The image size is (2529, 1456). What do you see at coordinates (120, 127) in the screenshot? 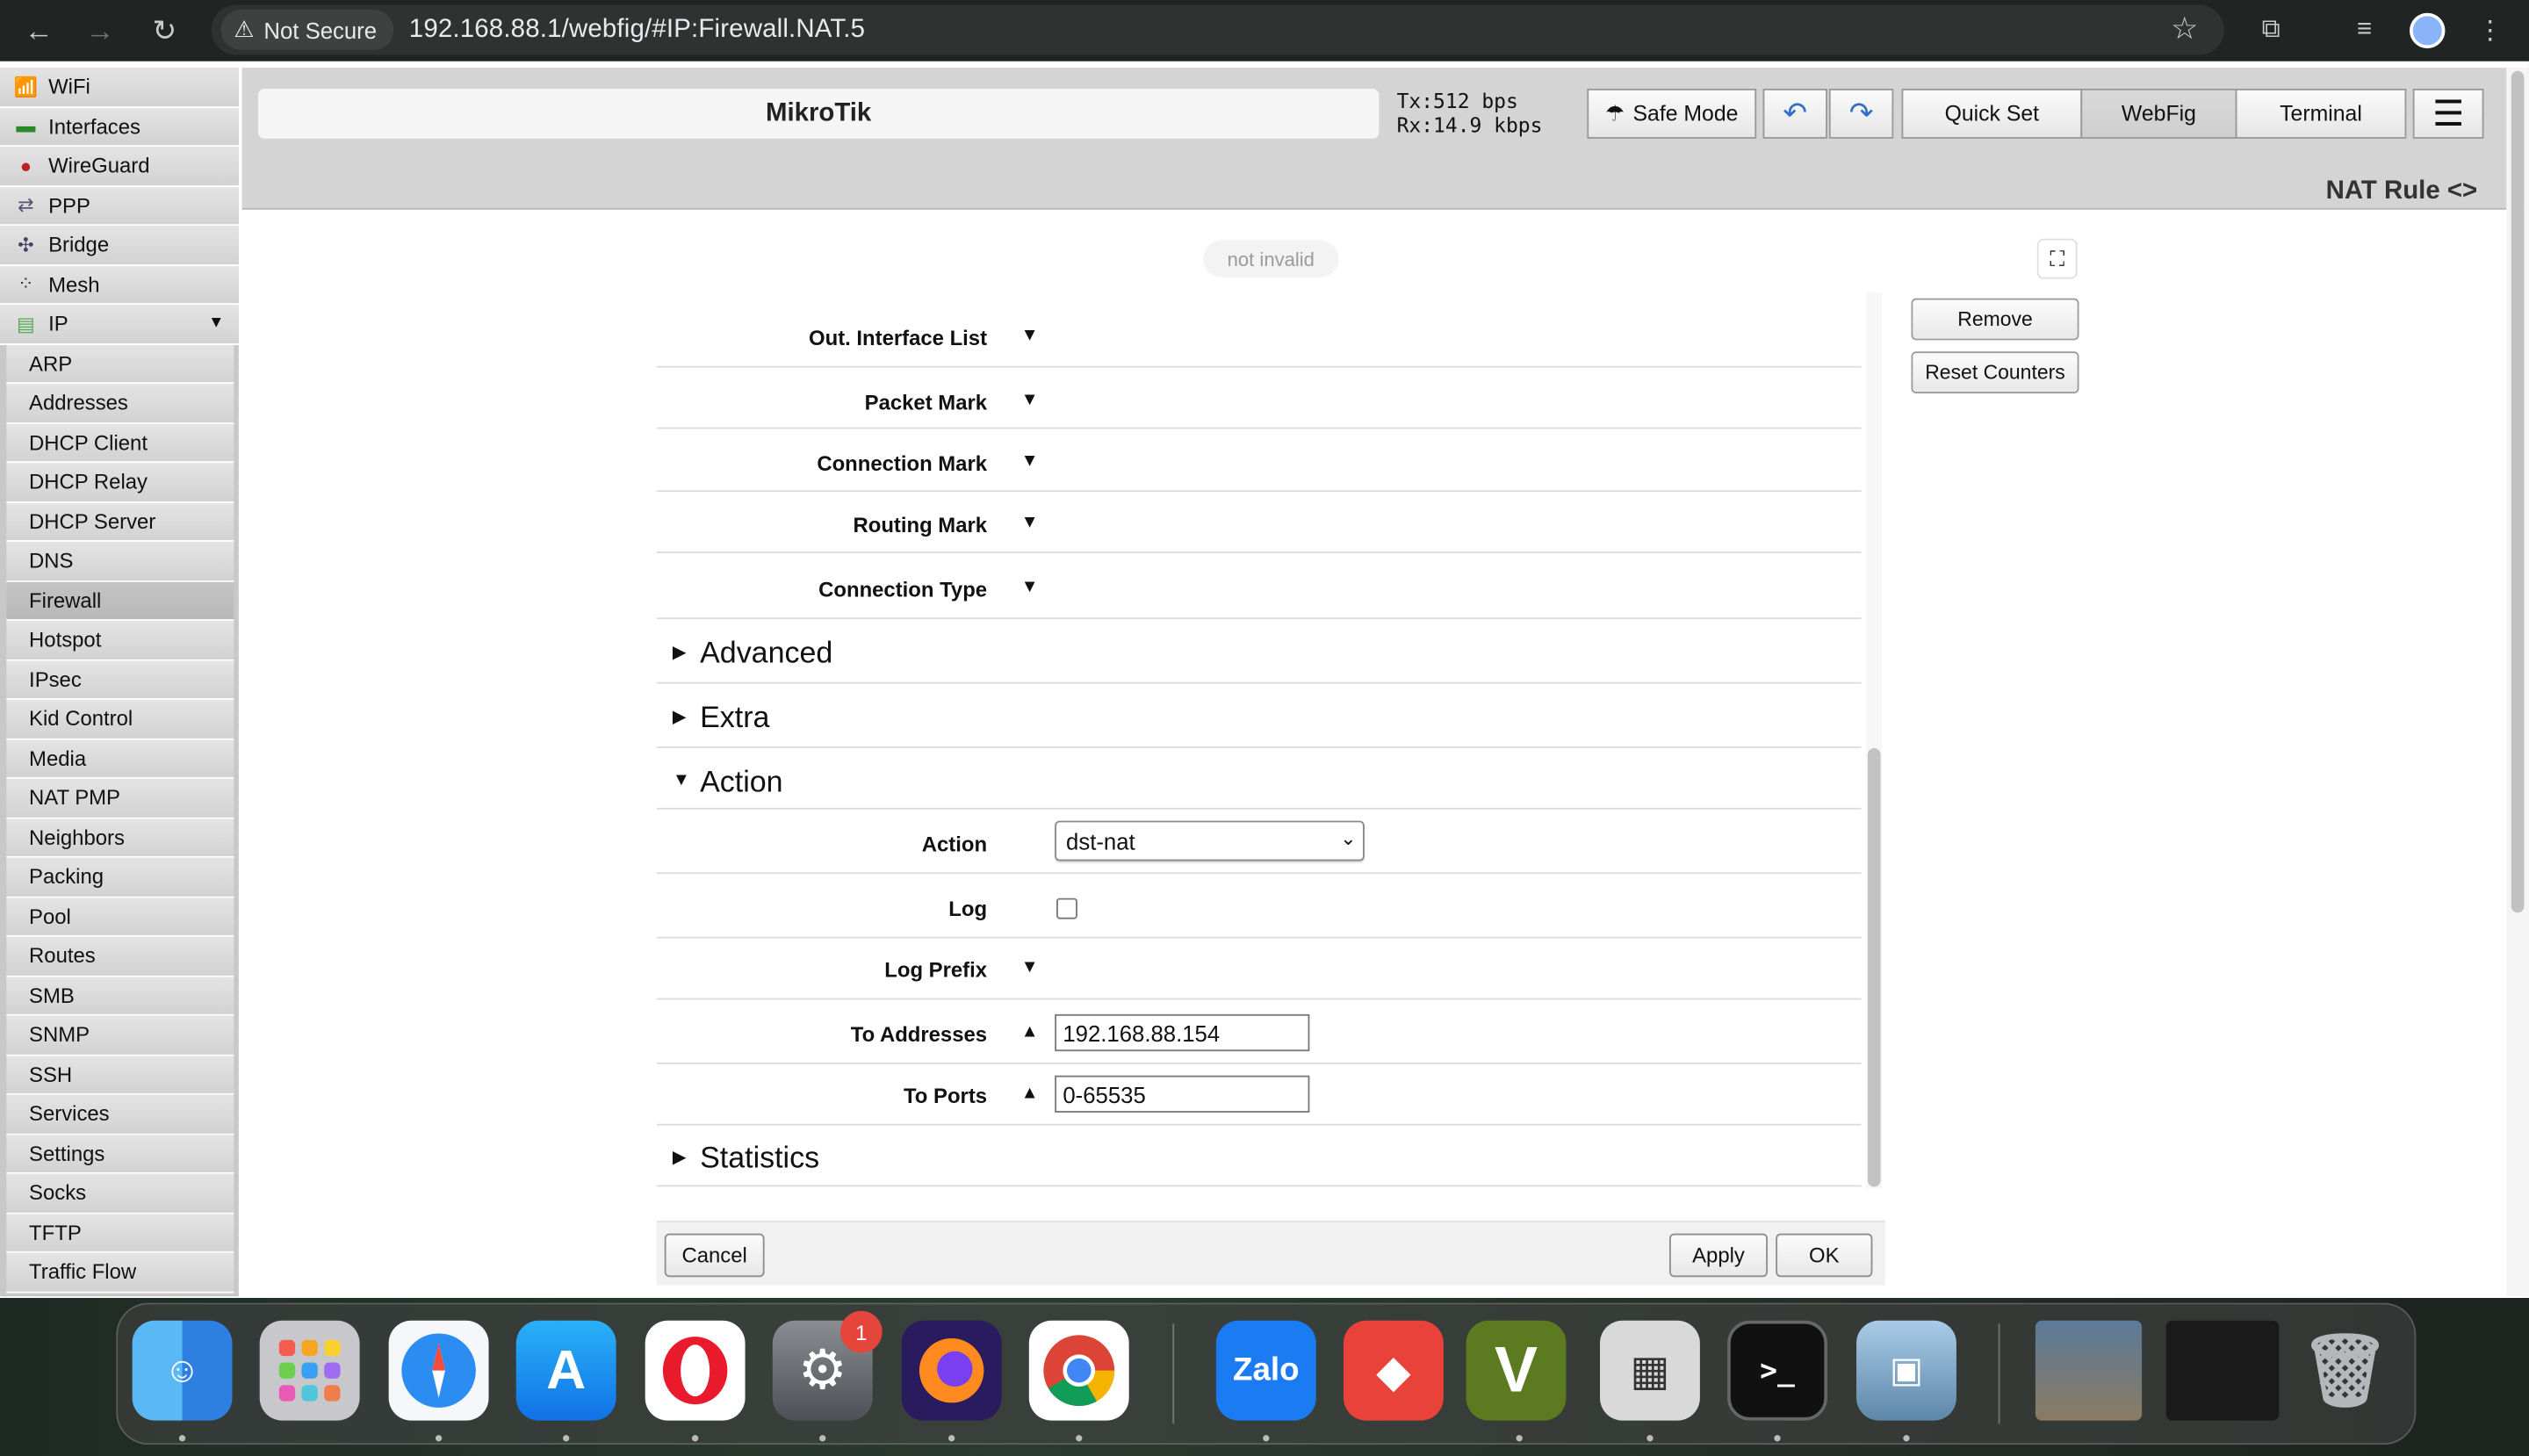
I see `sidebar-item-interfaces: ▬ Interfaces` at bounding box center [120, 127].